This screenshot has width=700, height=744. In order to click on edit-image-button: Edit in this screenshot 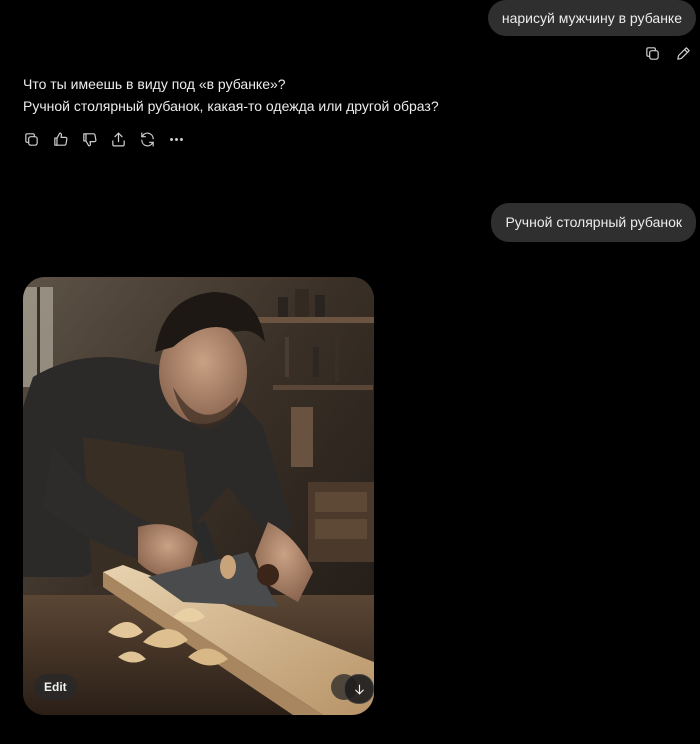, I will do `click(55, 687)`.